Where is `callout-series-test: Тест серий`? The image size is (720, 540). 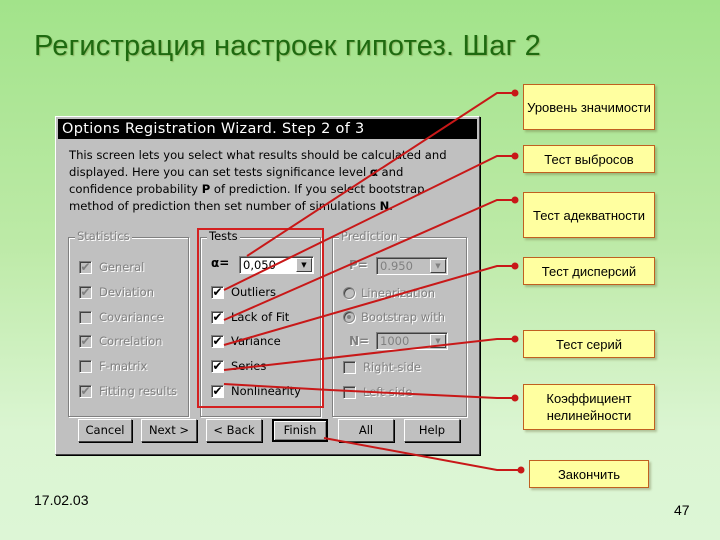 callout-series-test: Тест серий is located at coordinates (589, 344).